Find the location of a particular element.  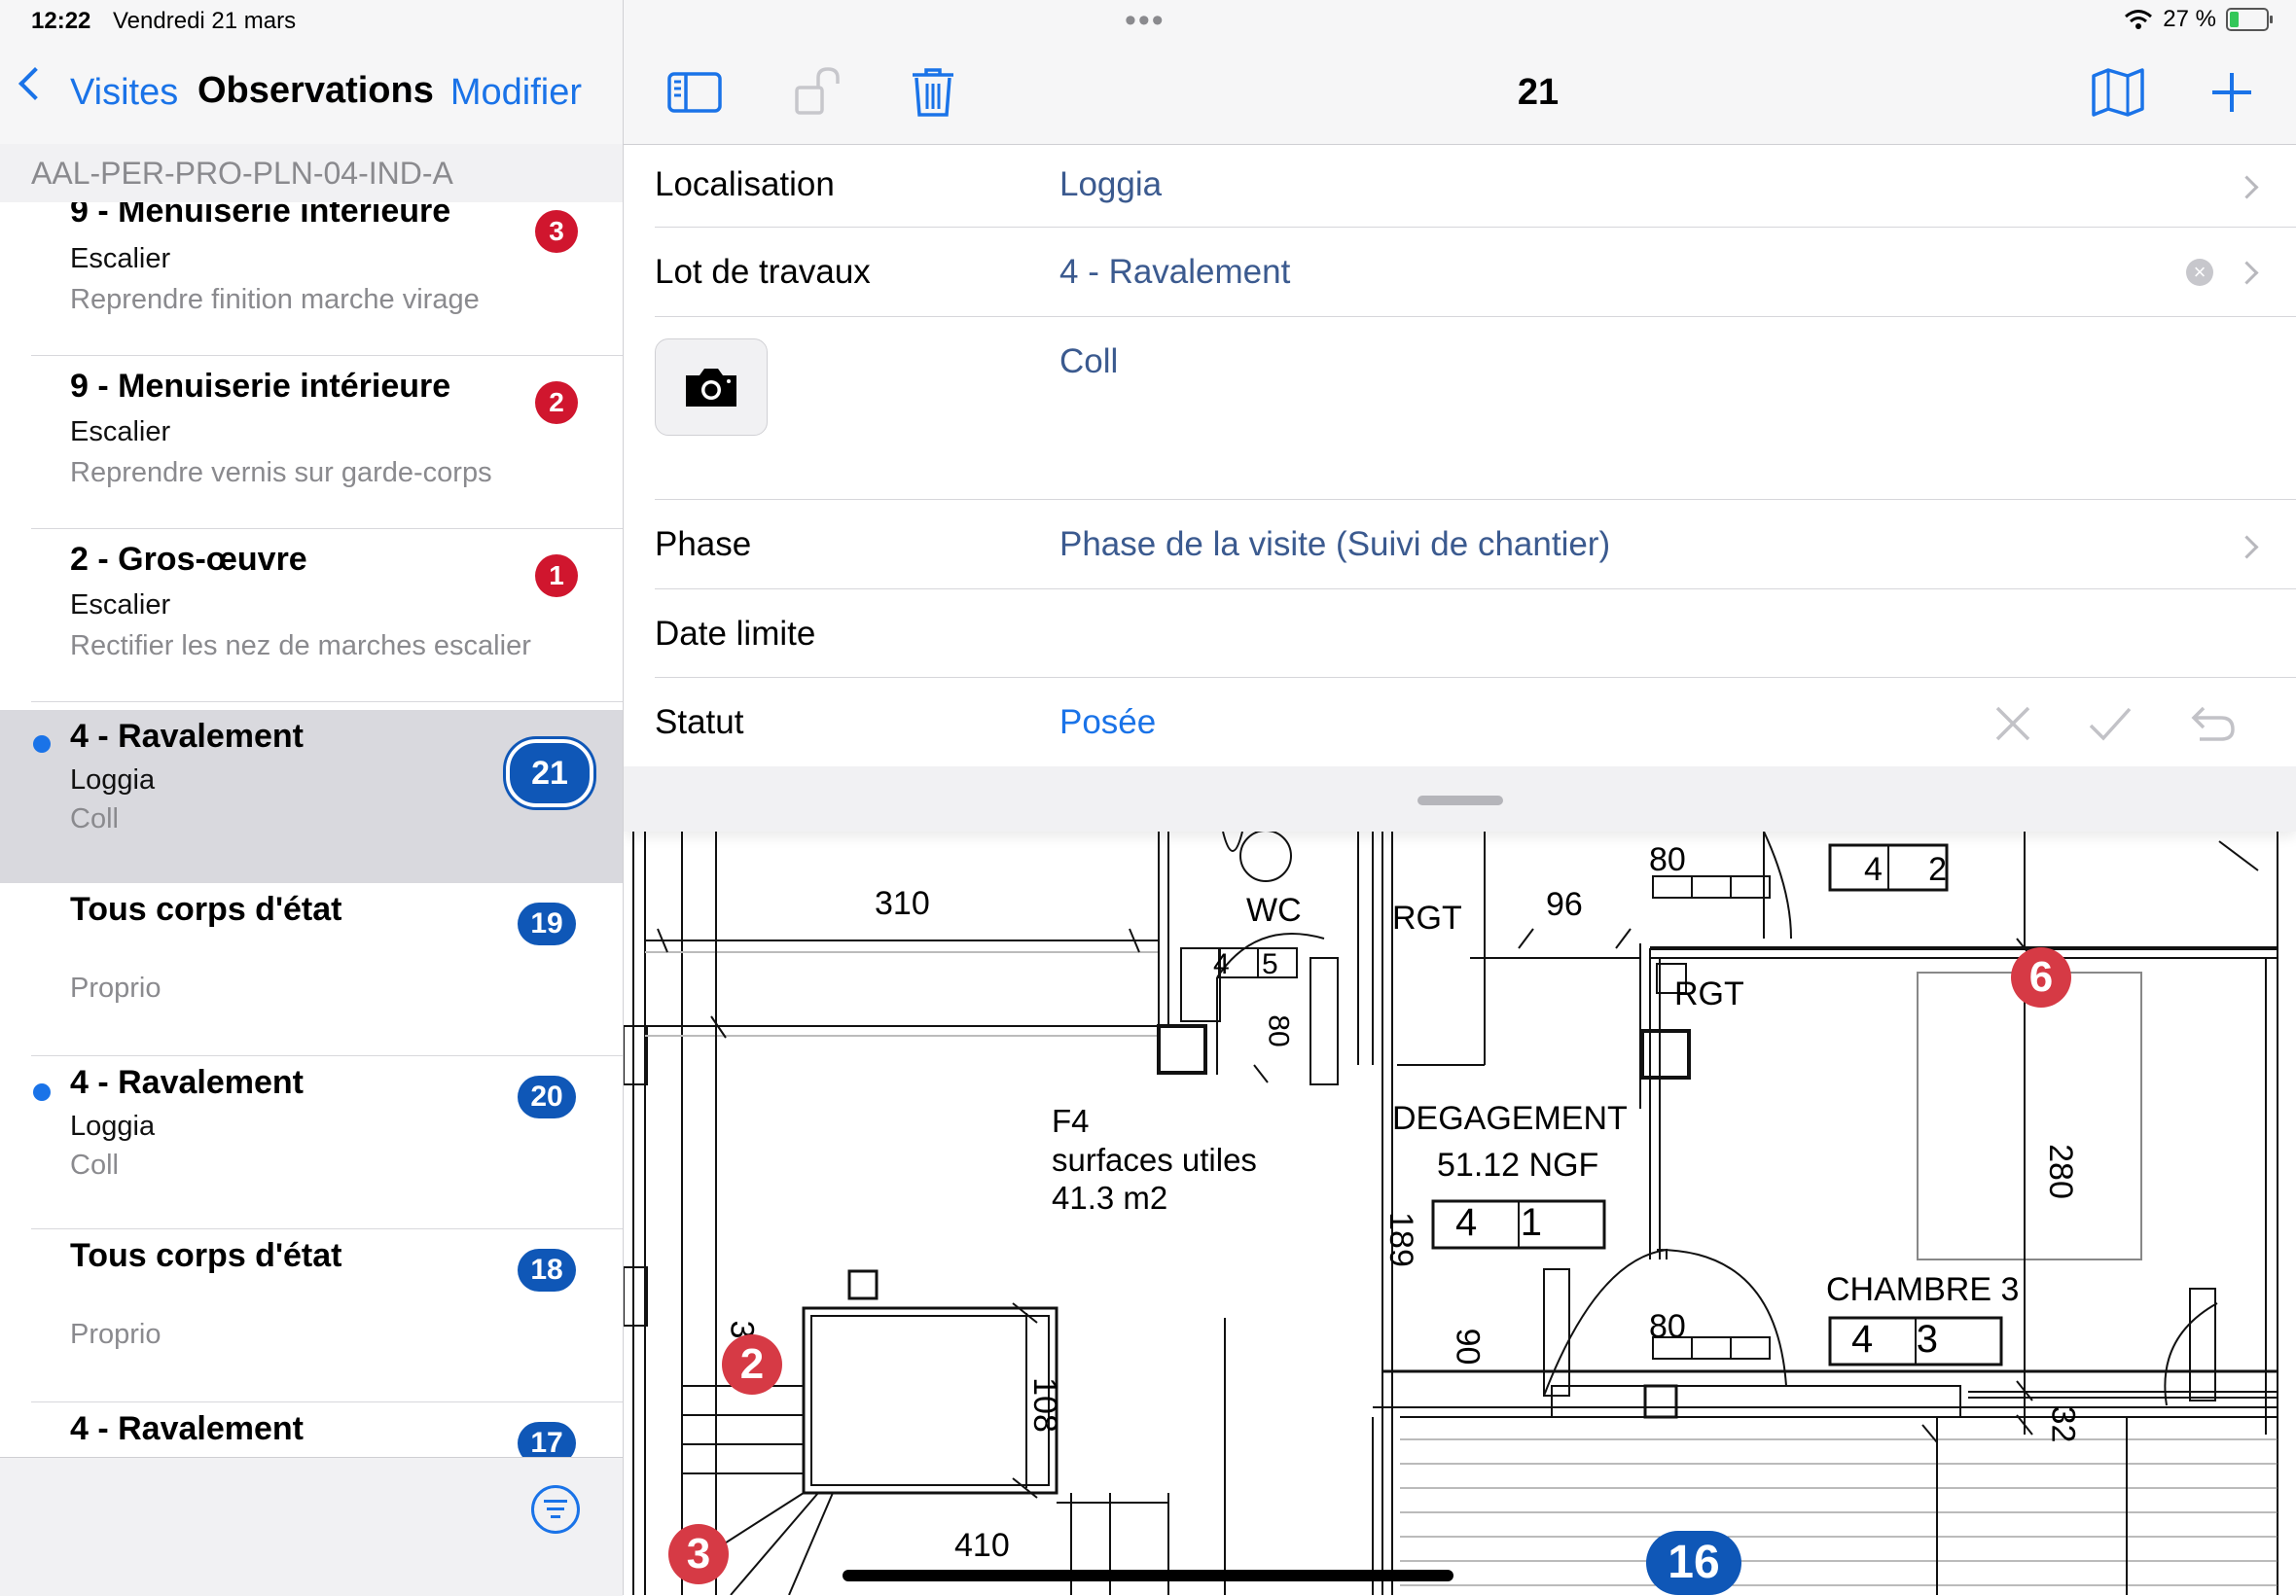

drag-handle is located at coordinates (1460, 800).